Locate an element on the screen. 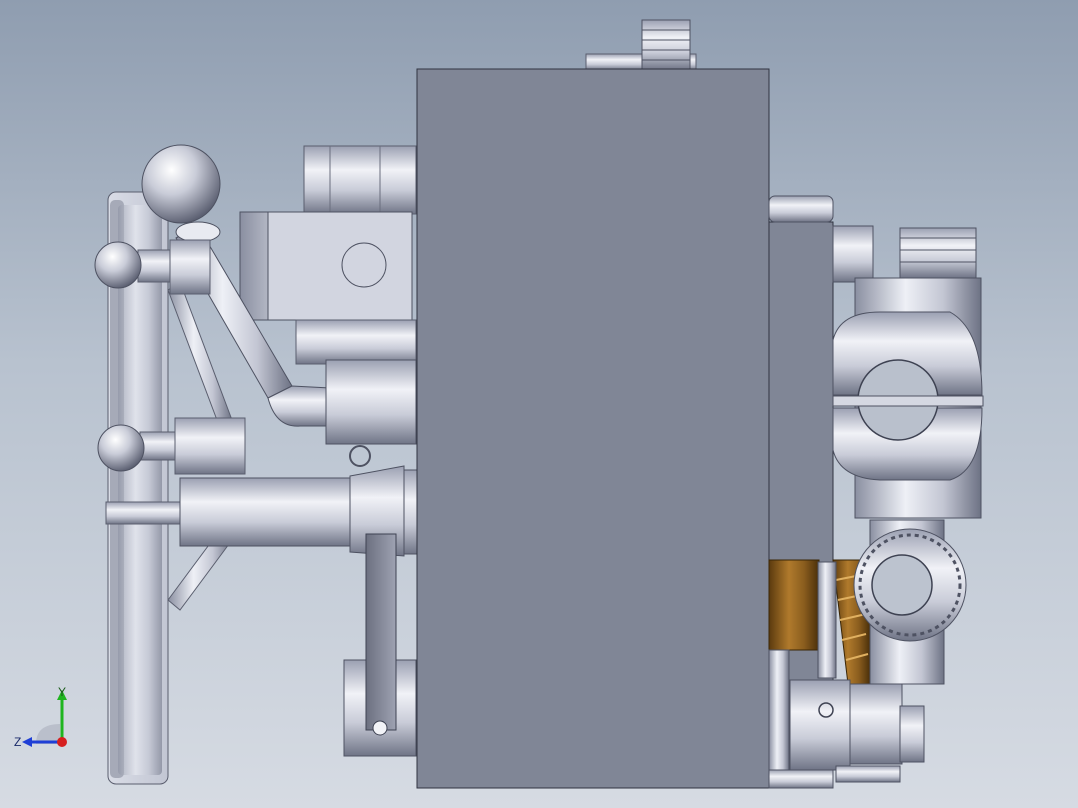 The width and height of the screenshot is (1078, 808). y-axis-label: Y is located at coordinates (62, 692).